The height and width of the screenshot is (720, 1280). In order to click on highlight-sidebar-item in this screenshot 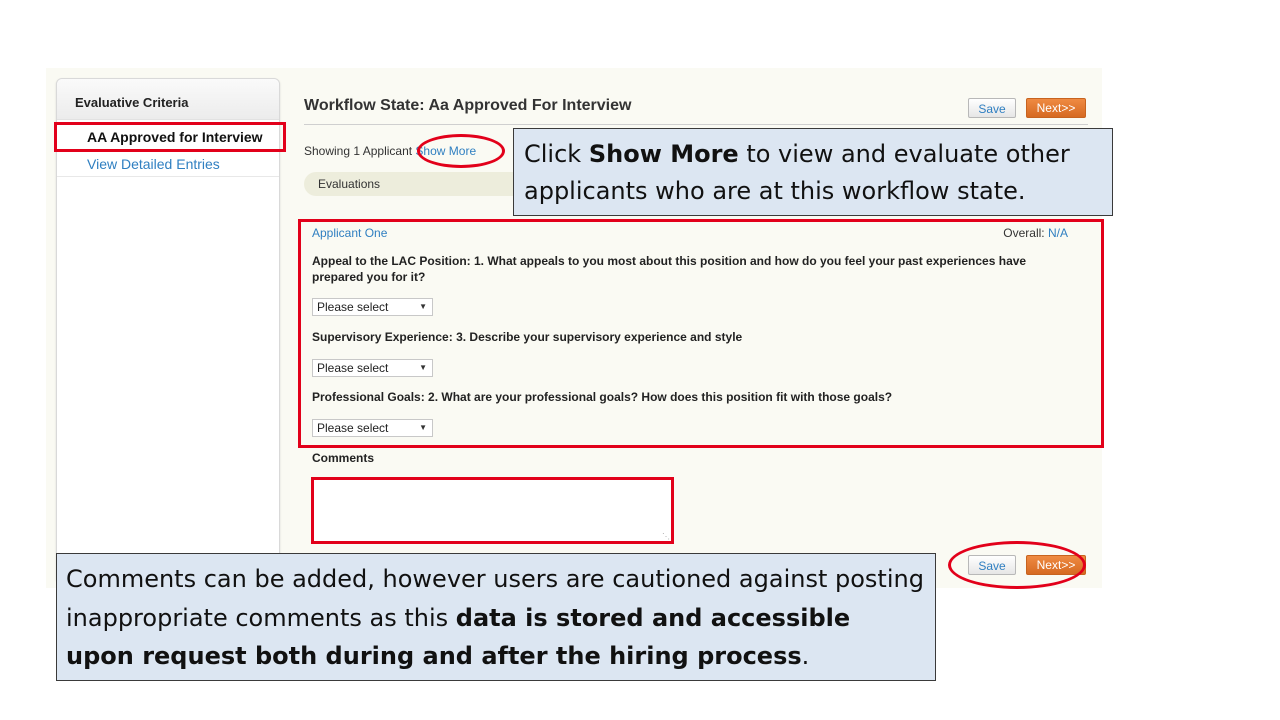, I will do `click(170, 137)`.